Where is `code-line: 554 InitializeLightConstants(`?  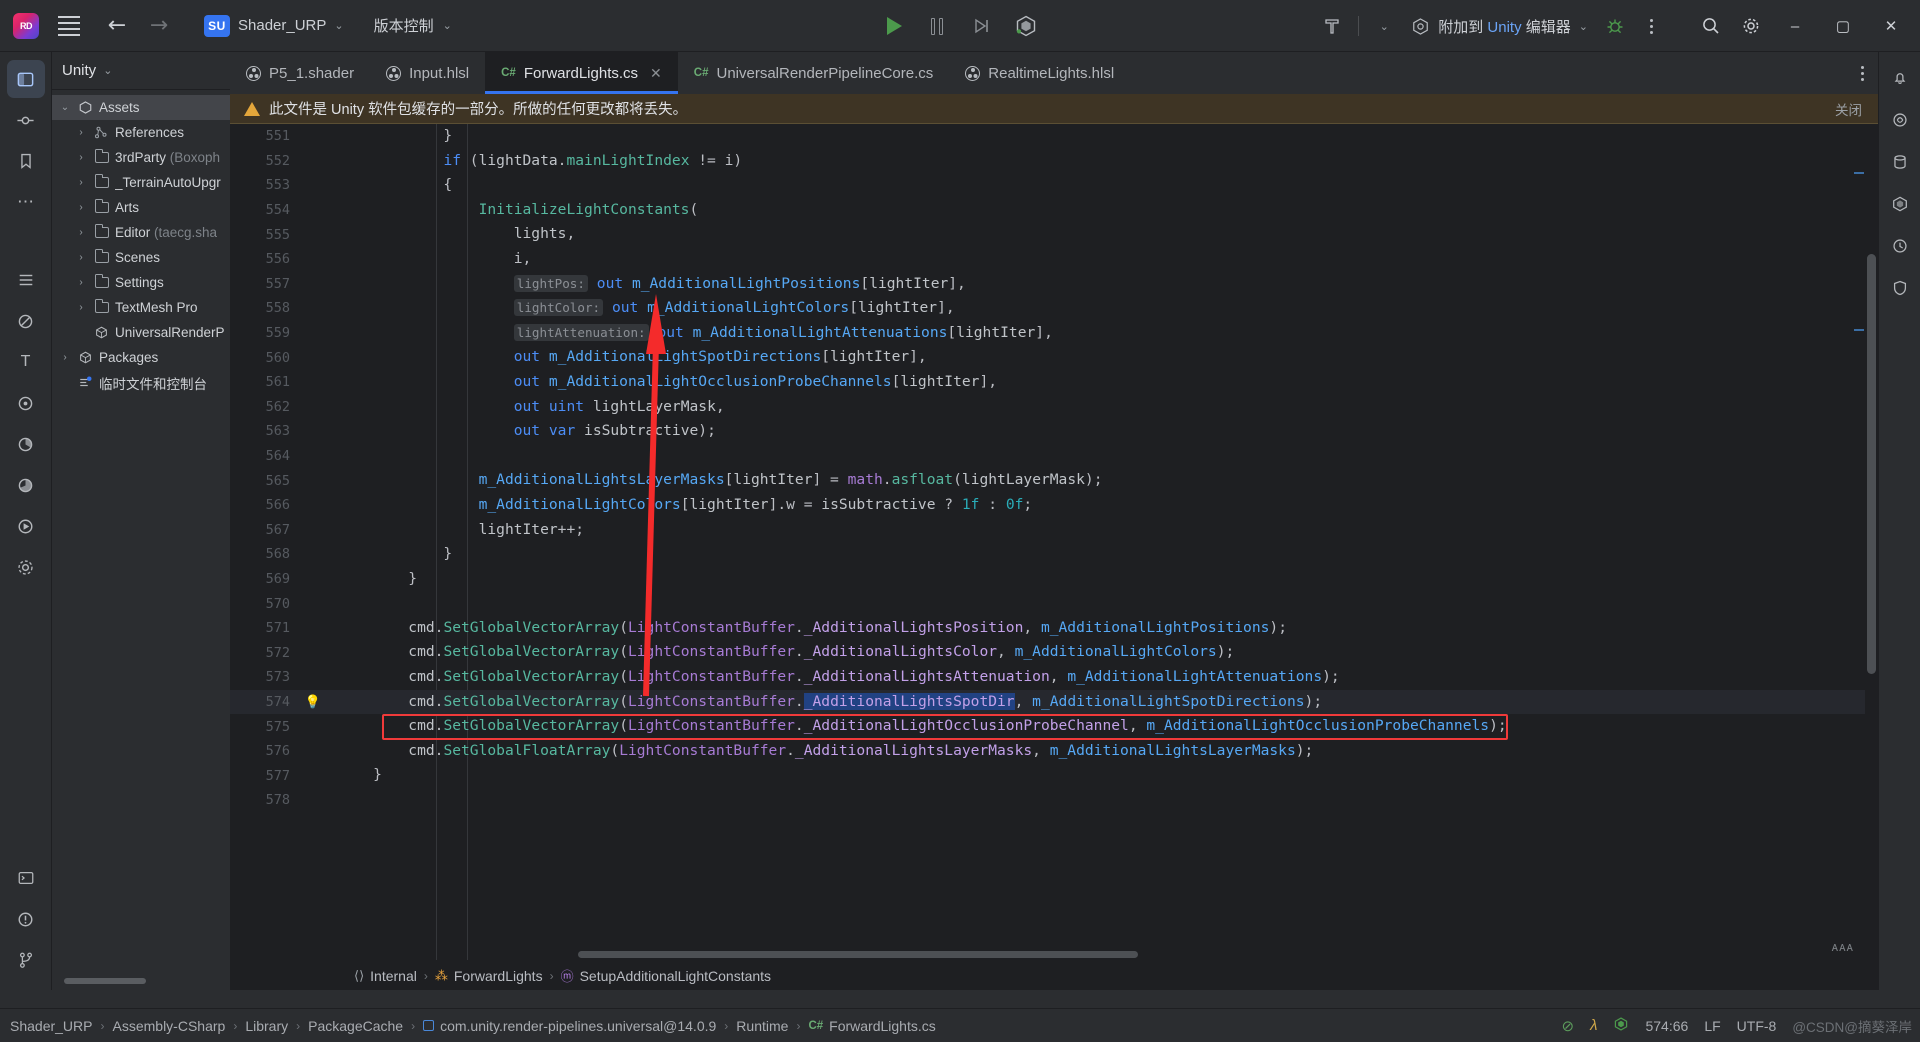
code-line: 554 InitializeLightConstants( is located at coordinates (1054, 210).